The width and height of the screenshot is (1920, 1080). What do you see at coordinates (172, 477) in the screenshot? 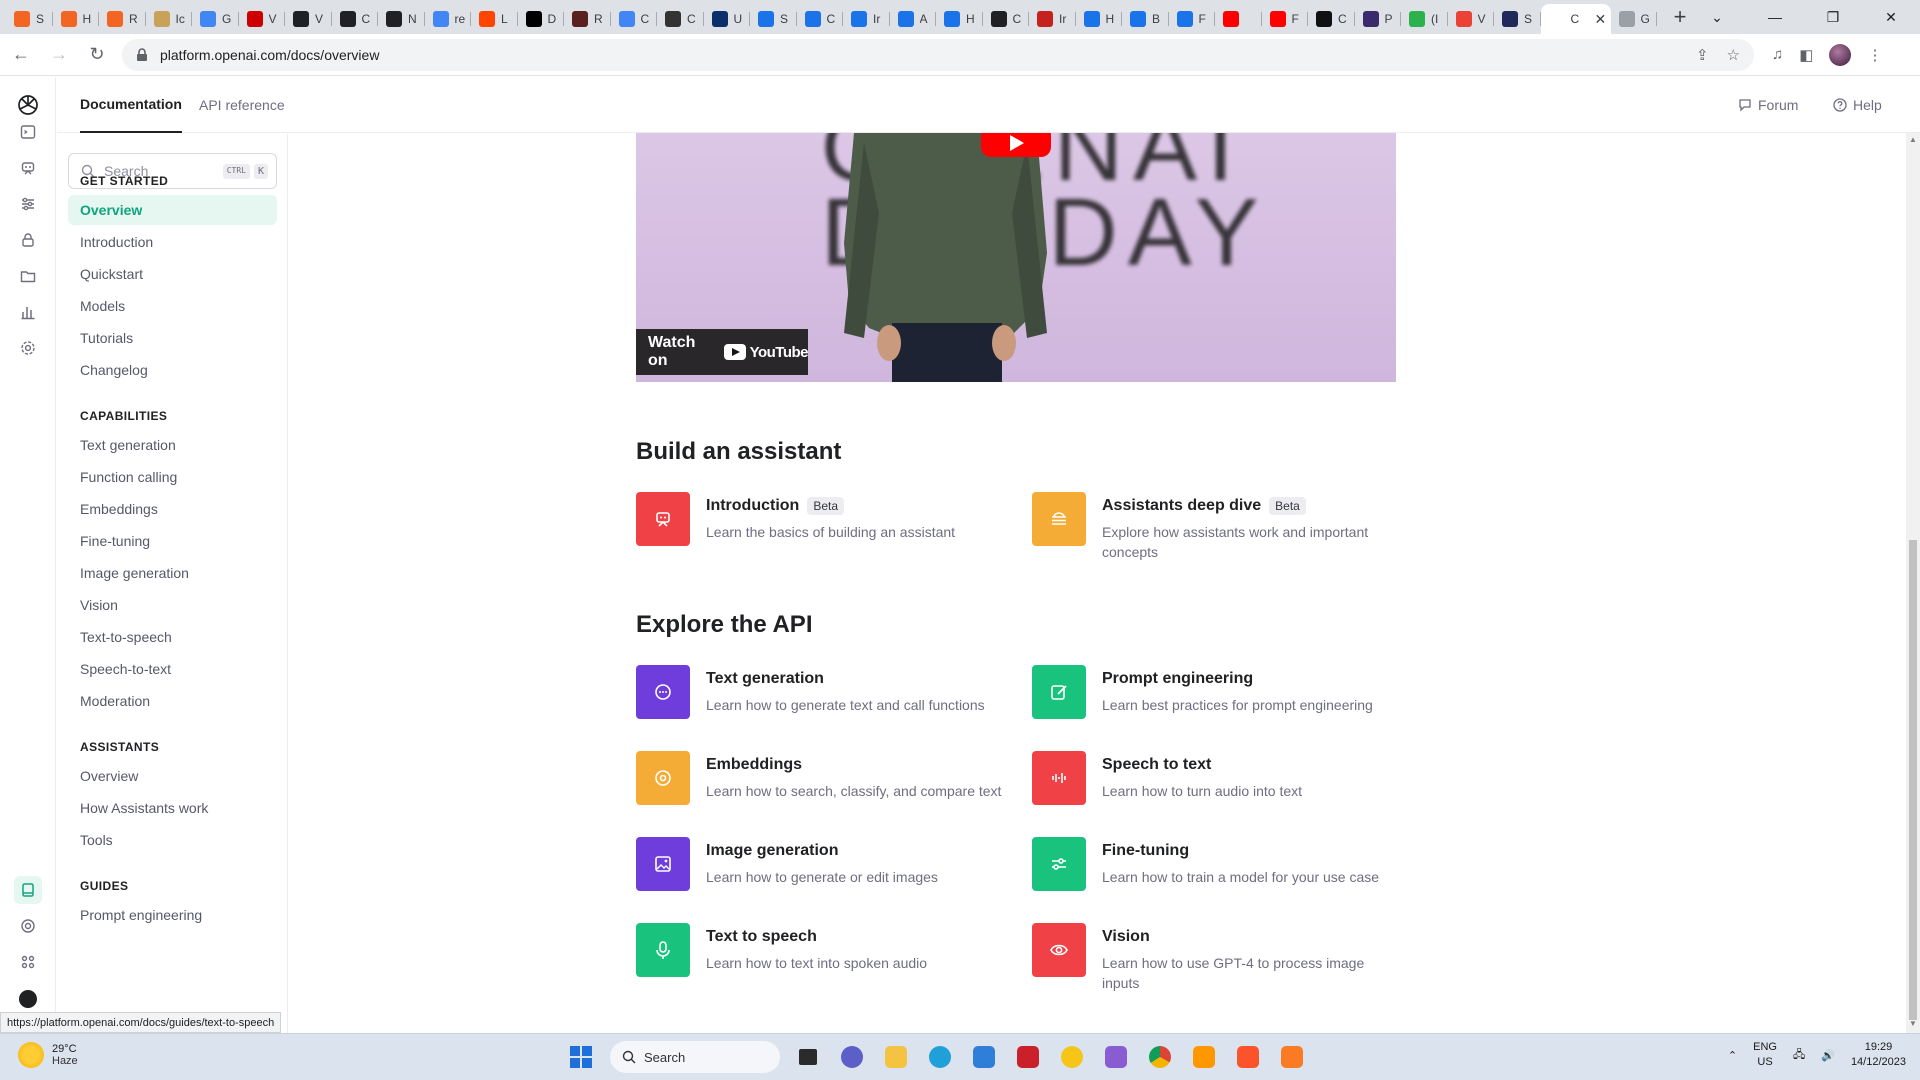
I see `sidebar-item-function-calling: Function calling` at bounding box center [172, 477].